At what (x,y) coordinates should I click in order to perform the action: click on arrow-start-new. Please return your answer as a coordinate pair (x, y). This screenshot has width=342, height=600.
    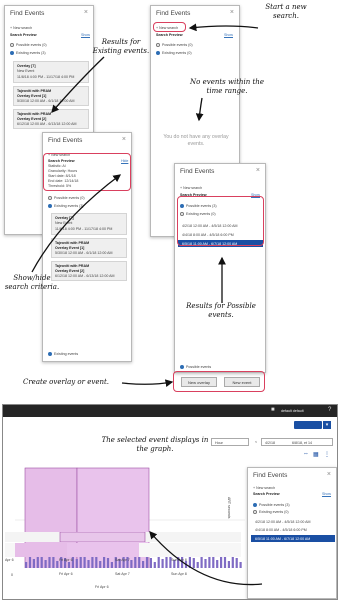
    Looking at the image, I should click on (223, 27).